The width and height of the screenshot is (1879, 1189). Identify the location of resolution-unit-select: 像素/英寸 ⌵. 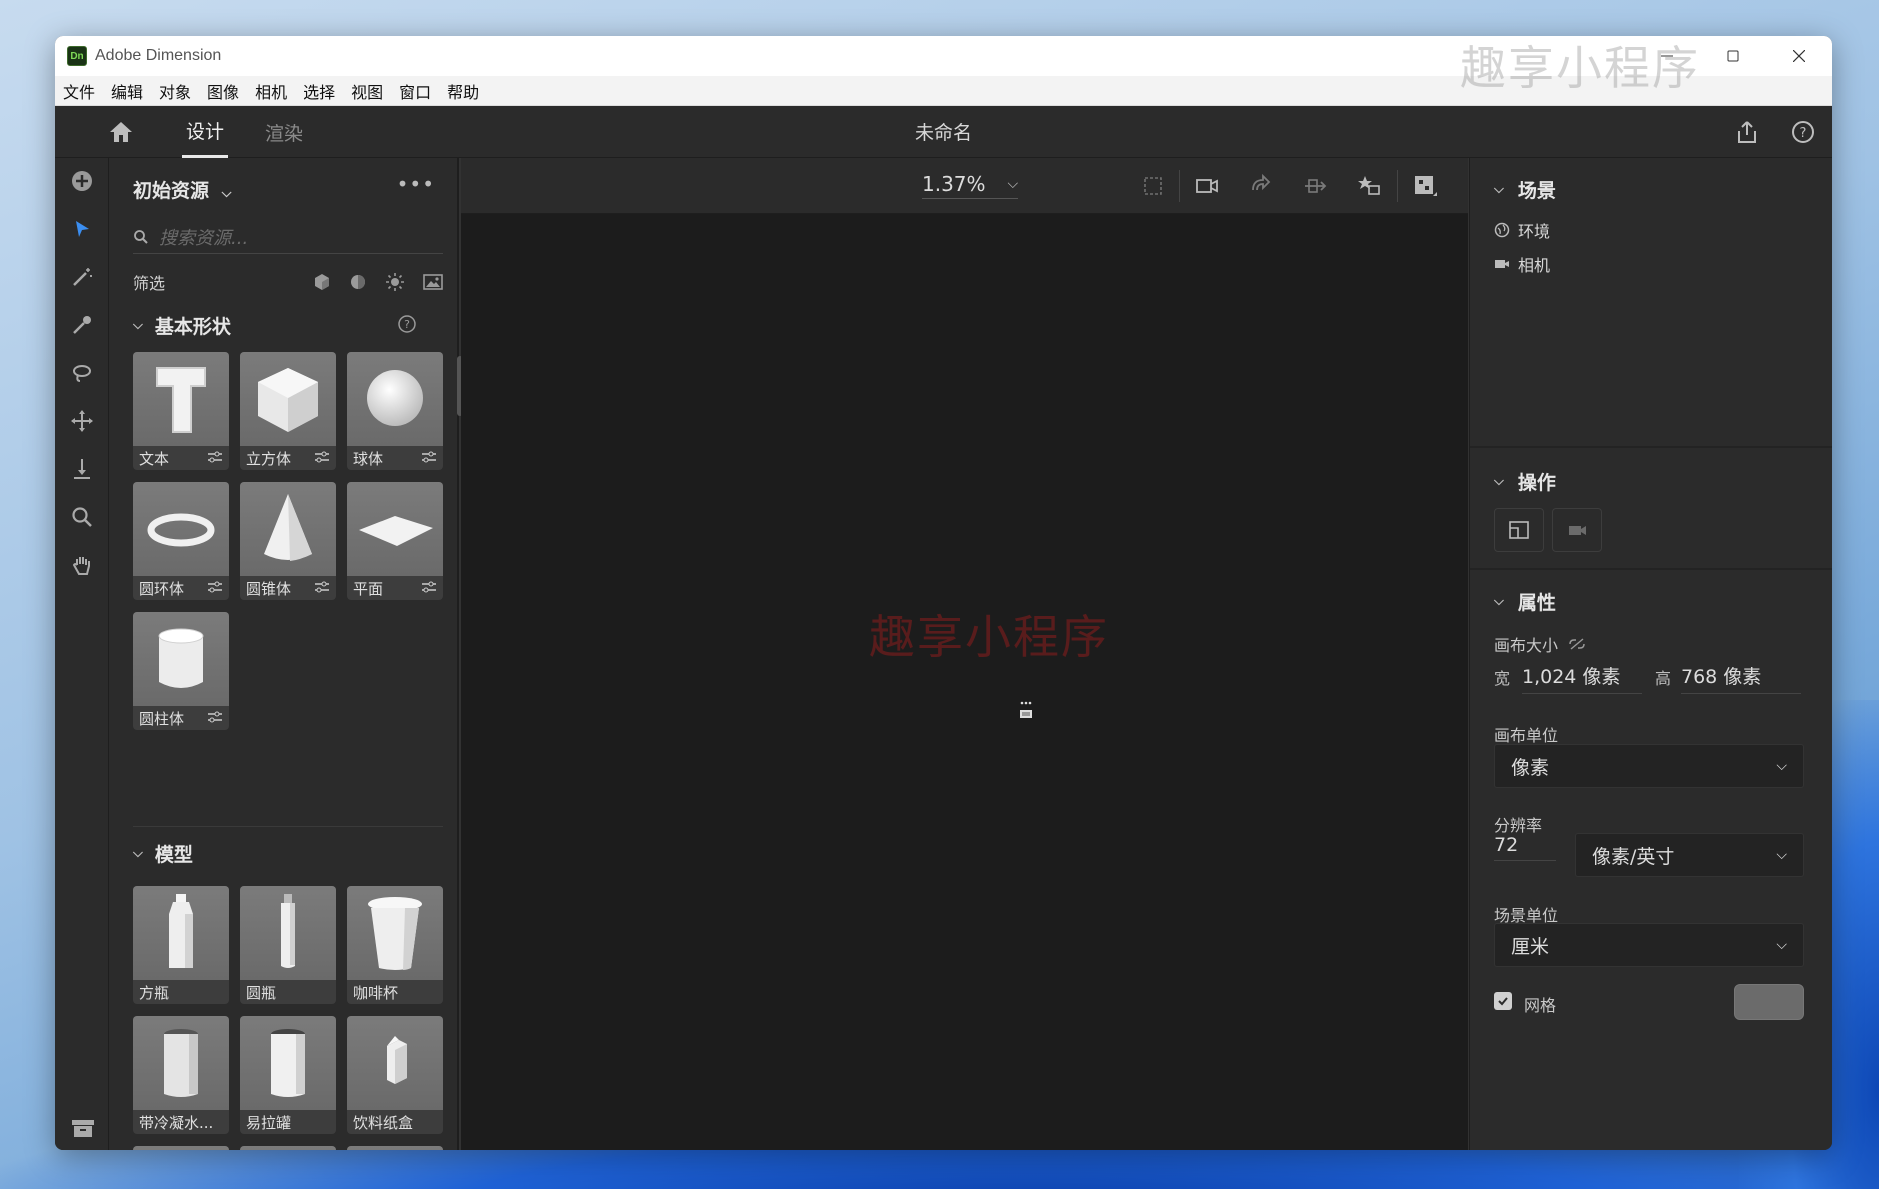
(1689, 855).